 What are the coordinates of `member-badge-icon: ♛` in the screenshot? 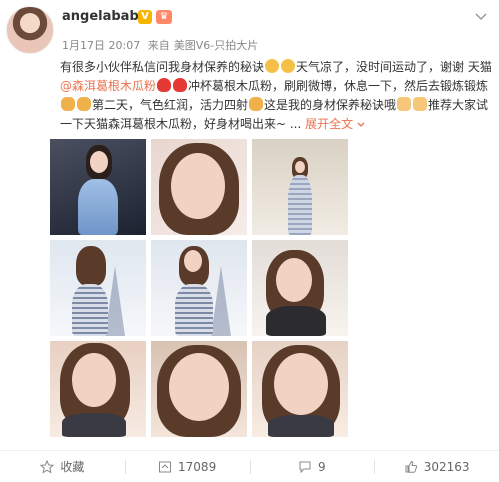 It's located at (164, 17).